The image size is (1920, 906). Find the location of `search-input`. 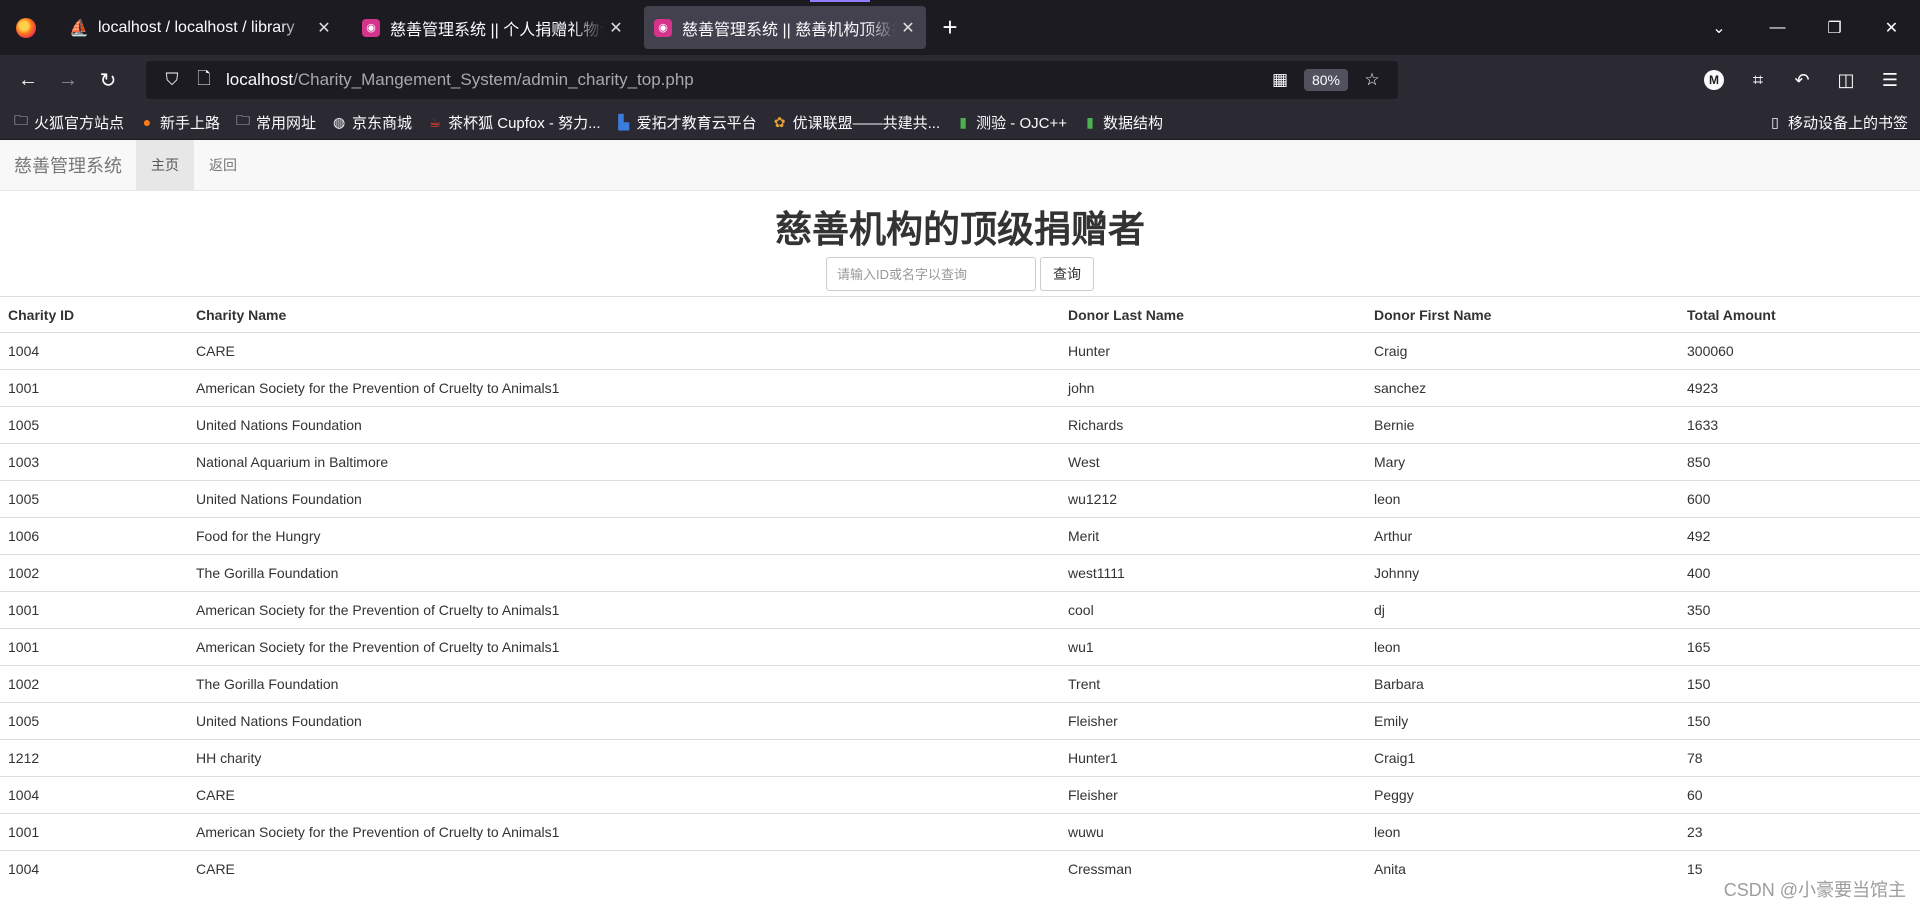

search-input is located at coordinates (931, 274).